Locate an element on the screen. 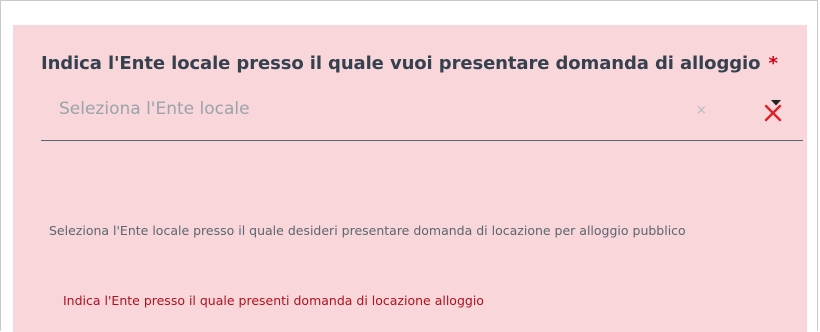 The height and width of the screenshot is (332, 820). ente-locale-select: Seleziona l'Ente locale × is located at coordinates (422, 115).